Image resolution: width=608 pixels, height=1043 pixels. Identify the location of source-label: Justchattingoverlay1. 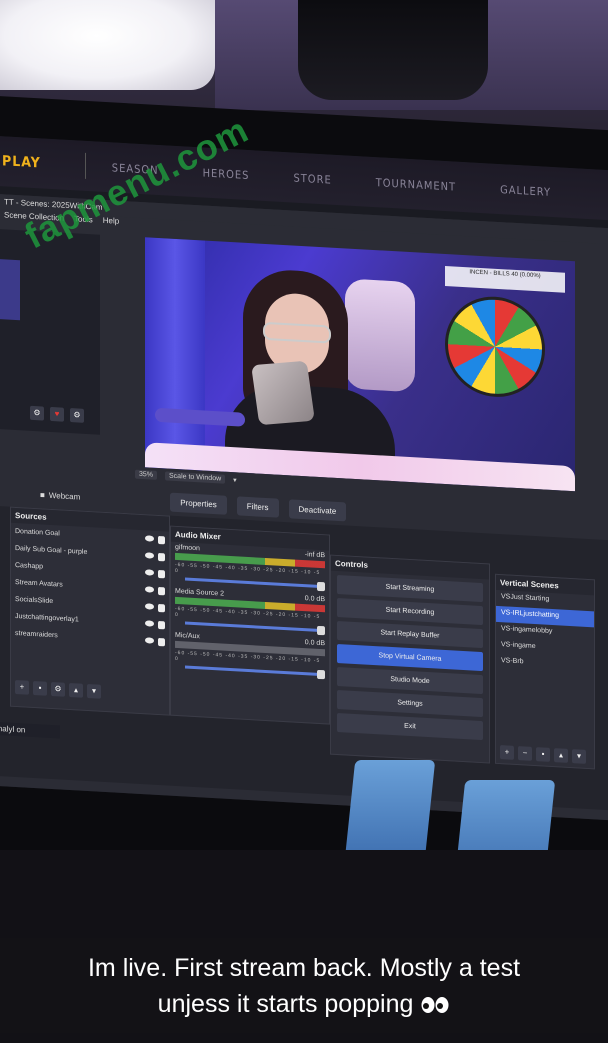
(47, 618).